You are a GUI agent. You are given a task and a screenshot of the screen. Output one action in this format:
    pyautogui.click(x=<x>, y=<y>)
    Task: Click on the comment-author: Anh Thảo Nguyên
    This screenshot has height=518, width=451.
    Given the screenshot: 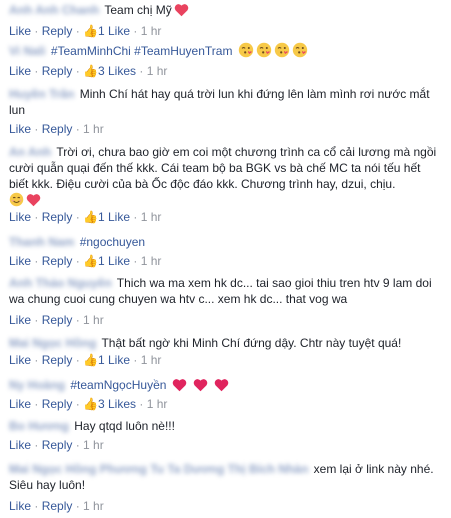 What is the action you would take?
    pyautogui.click(x=60, y=283)
    